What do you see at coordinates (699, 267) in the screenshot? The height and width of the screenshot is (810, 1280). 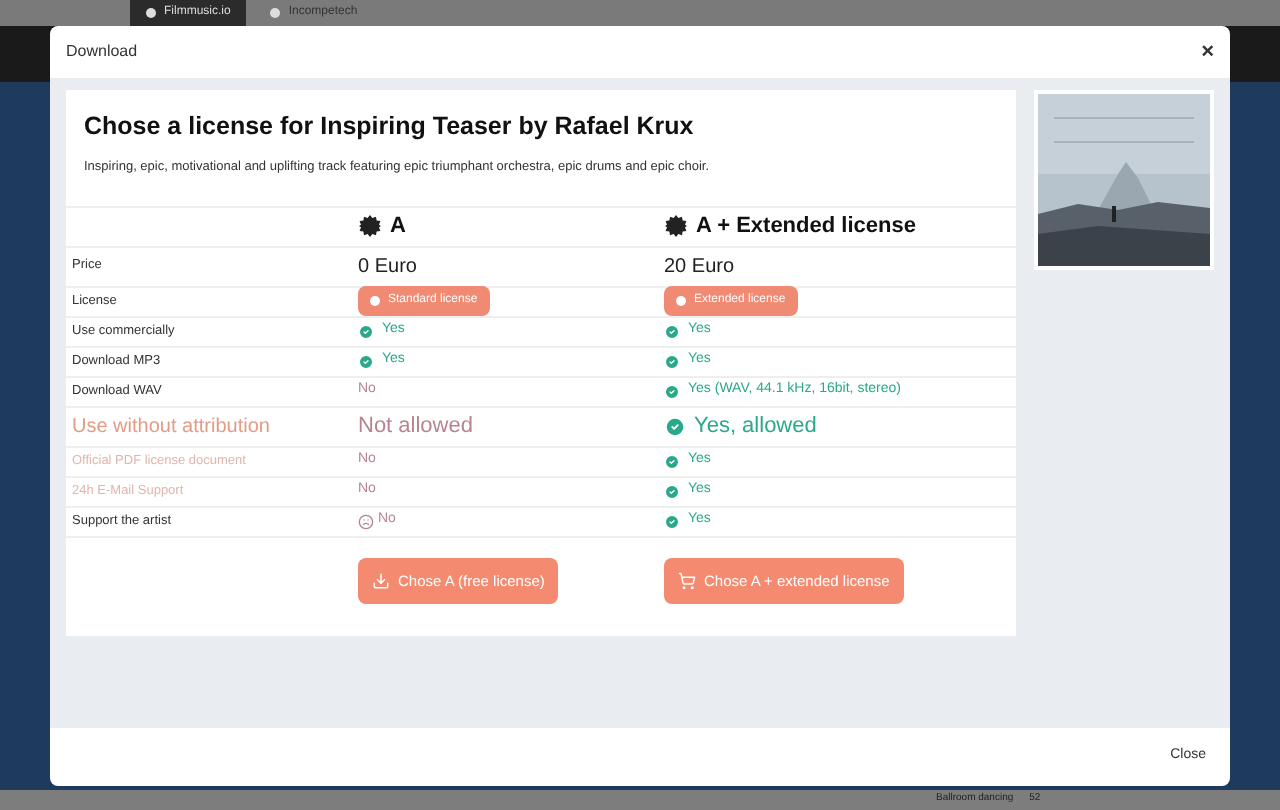 I see `price-text: 20 Euro` at bounding box center [699, 267].